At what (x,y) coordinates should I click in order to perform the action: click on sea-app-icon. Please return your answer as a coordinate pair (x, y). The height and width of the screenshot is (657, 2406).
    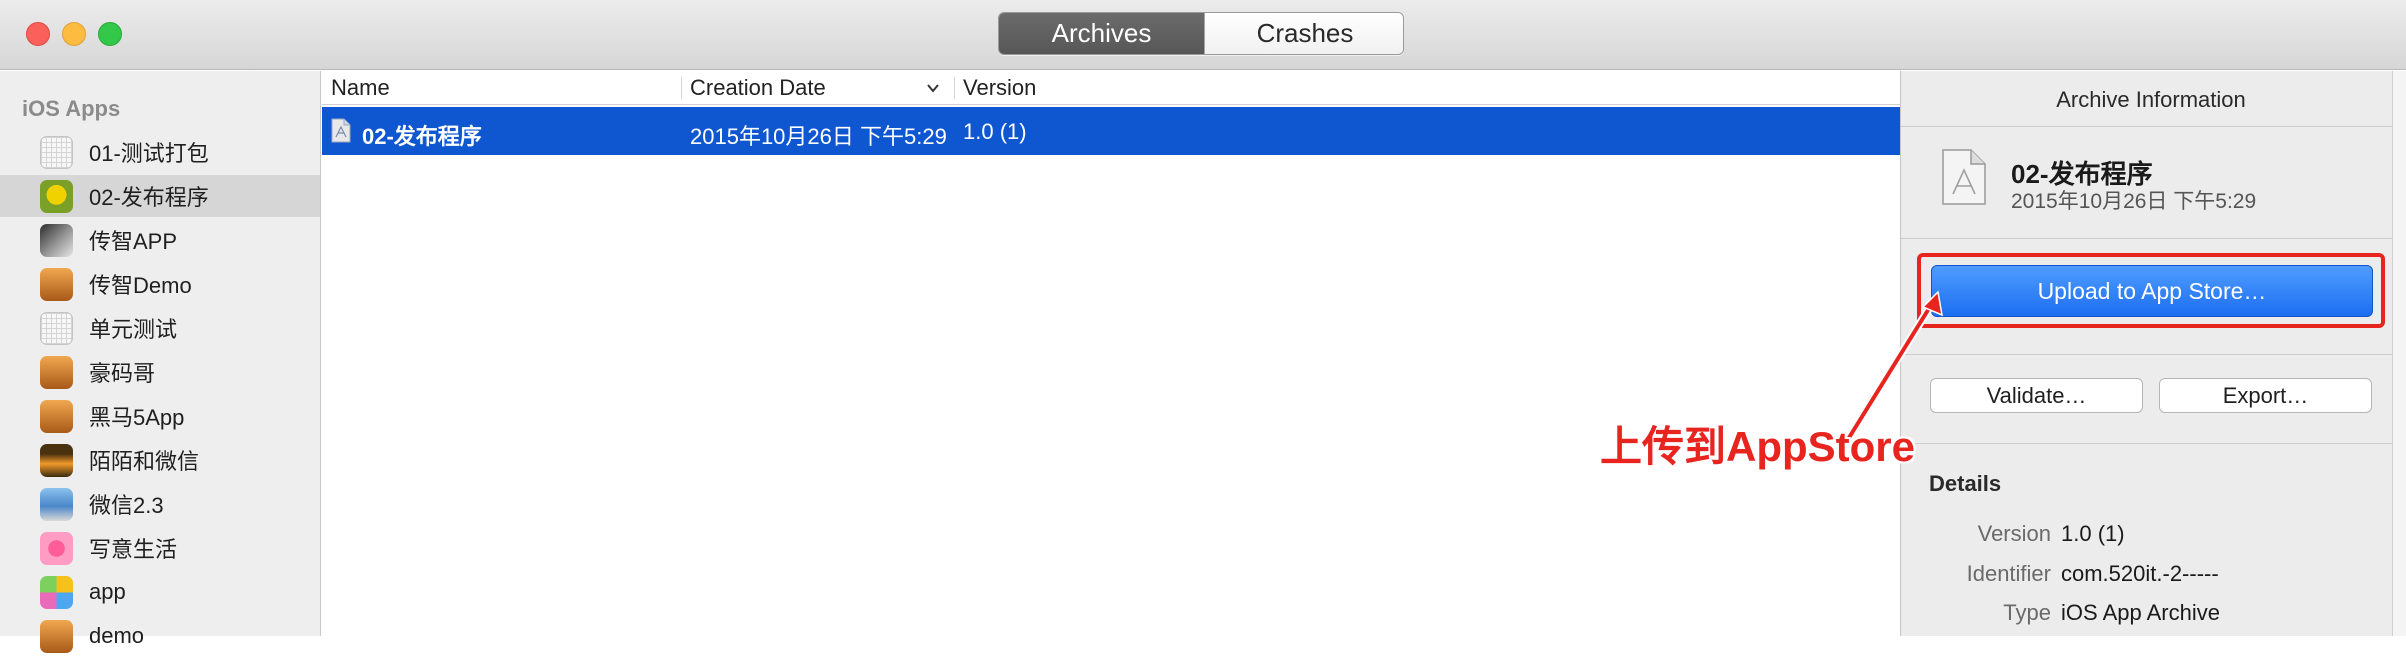
    Looking at the image, I should click on (56, 504).